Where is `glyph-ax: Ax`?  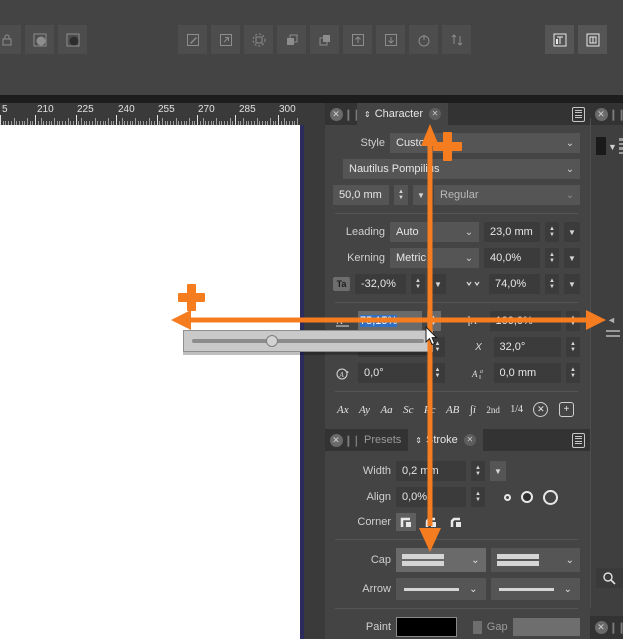 glyph-ax: Ax is located at coordinates (343, 410).